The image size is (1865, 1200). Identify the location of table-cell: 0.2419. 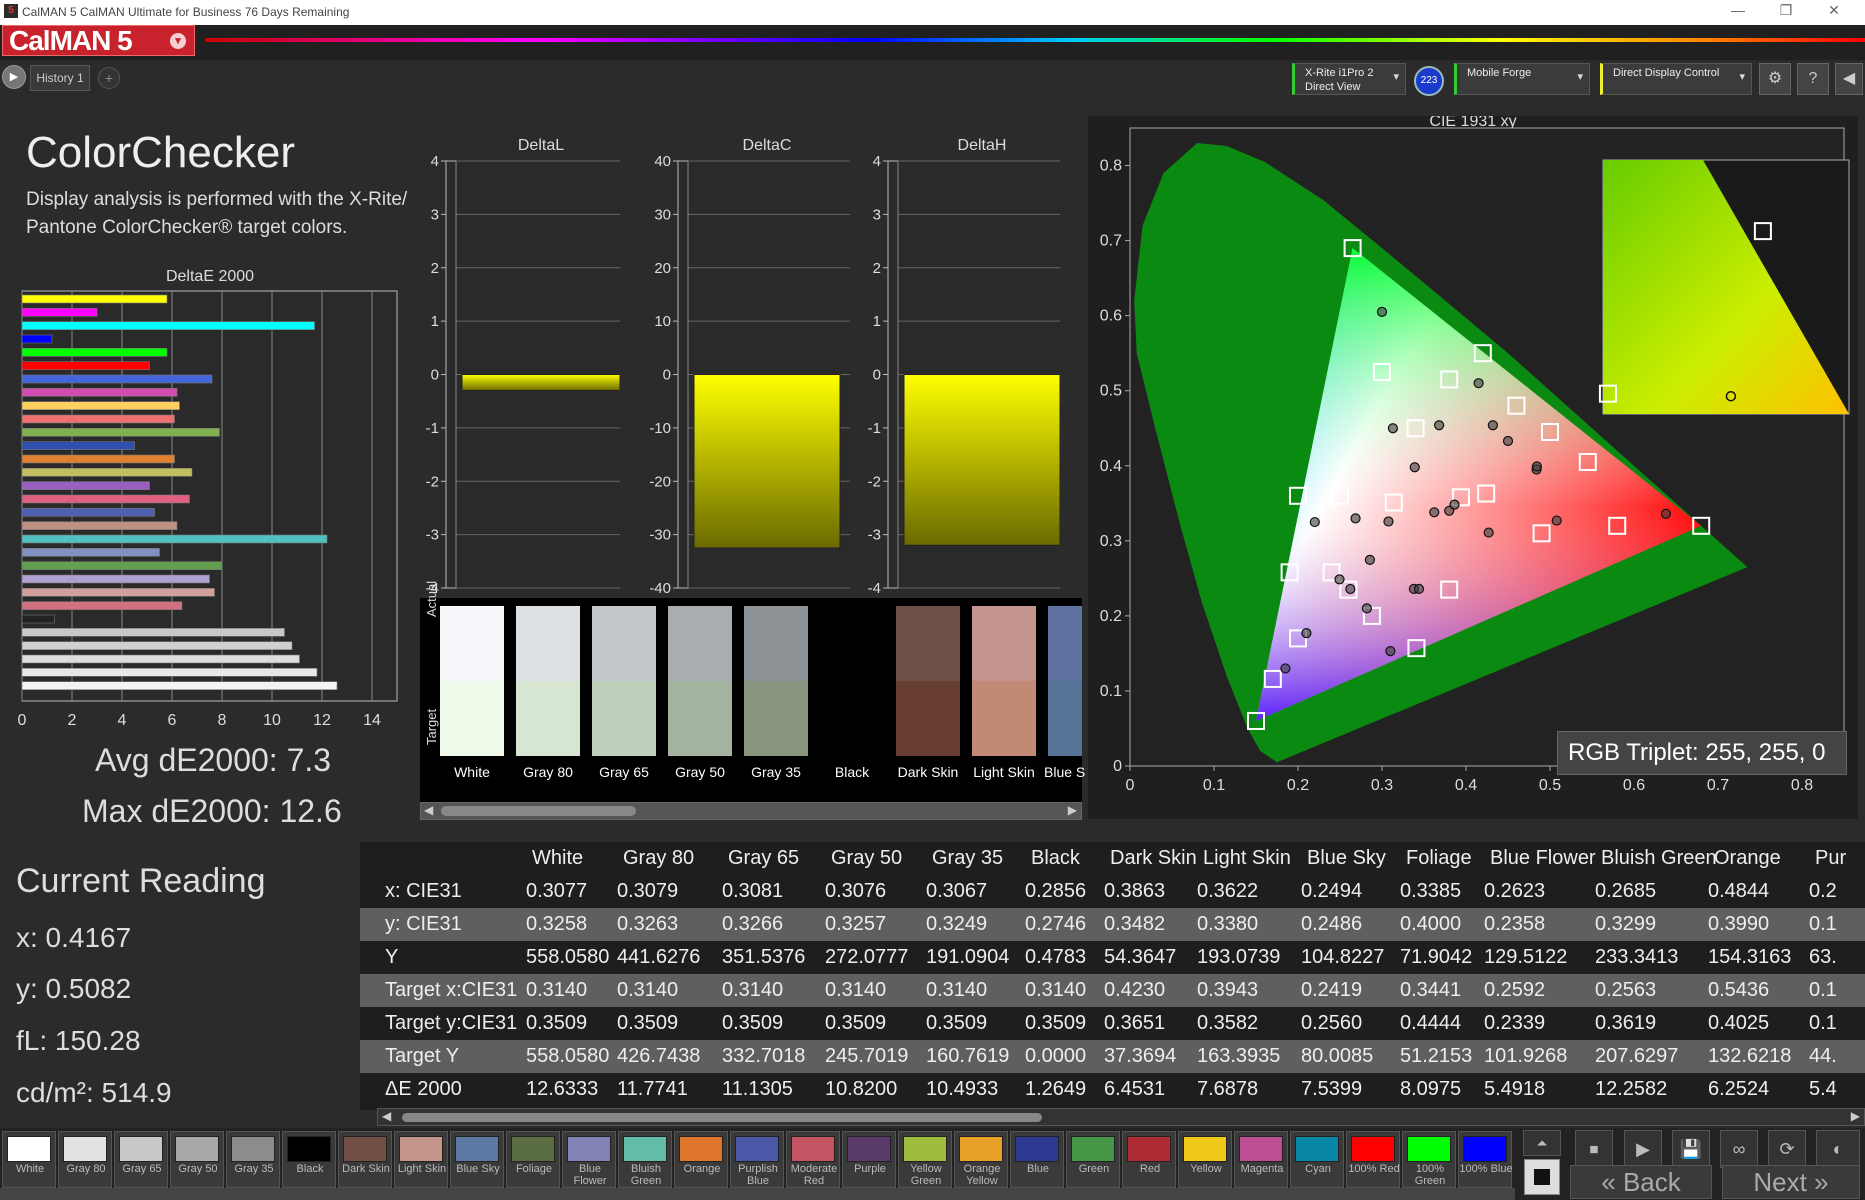
(1332, 990).